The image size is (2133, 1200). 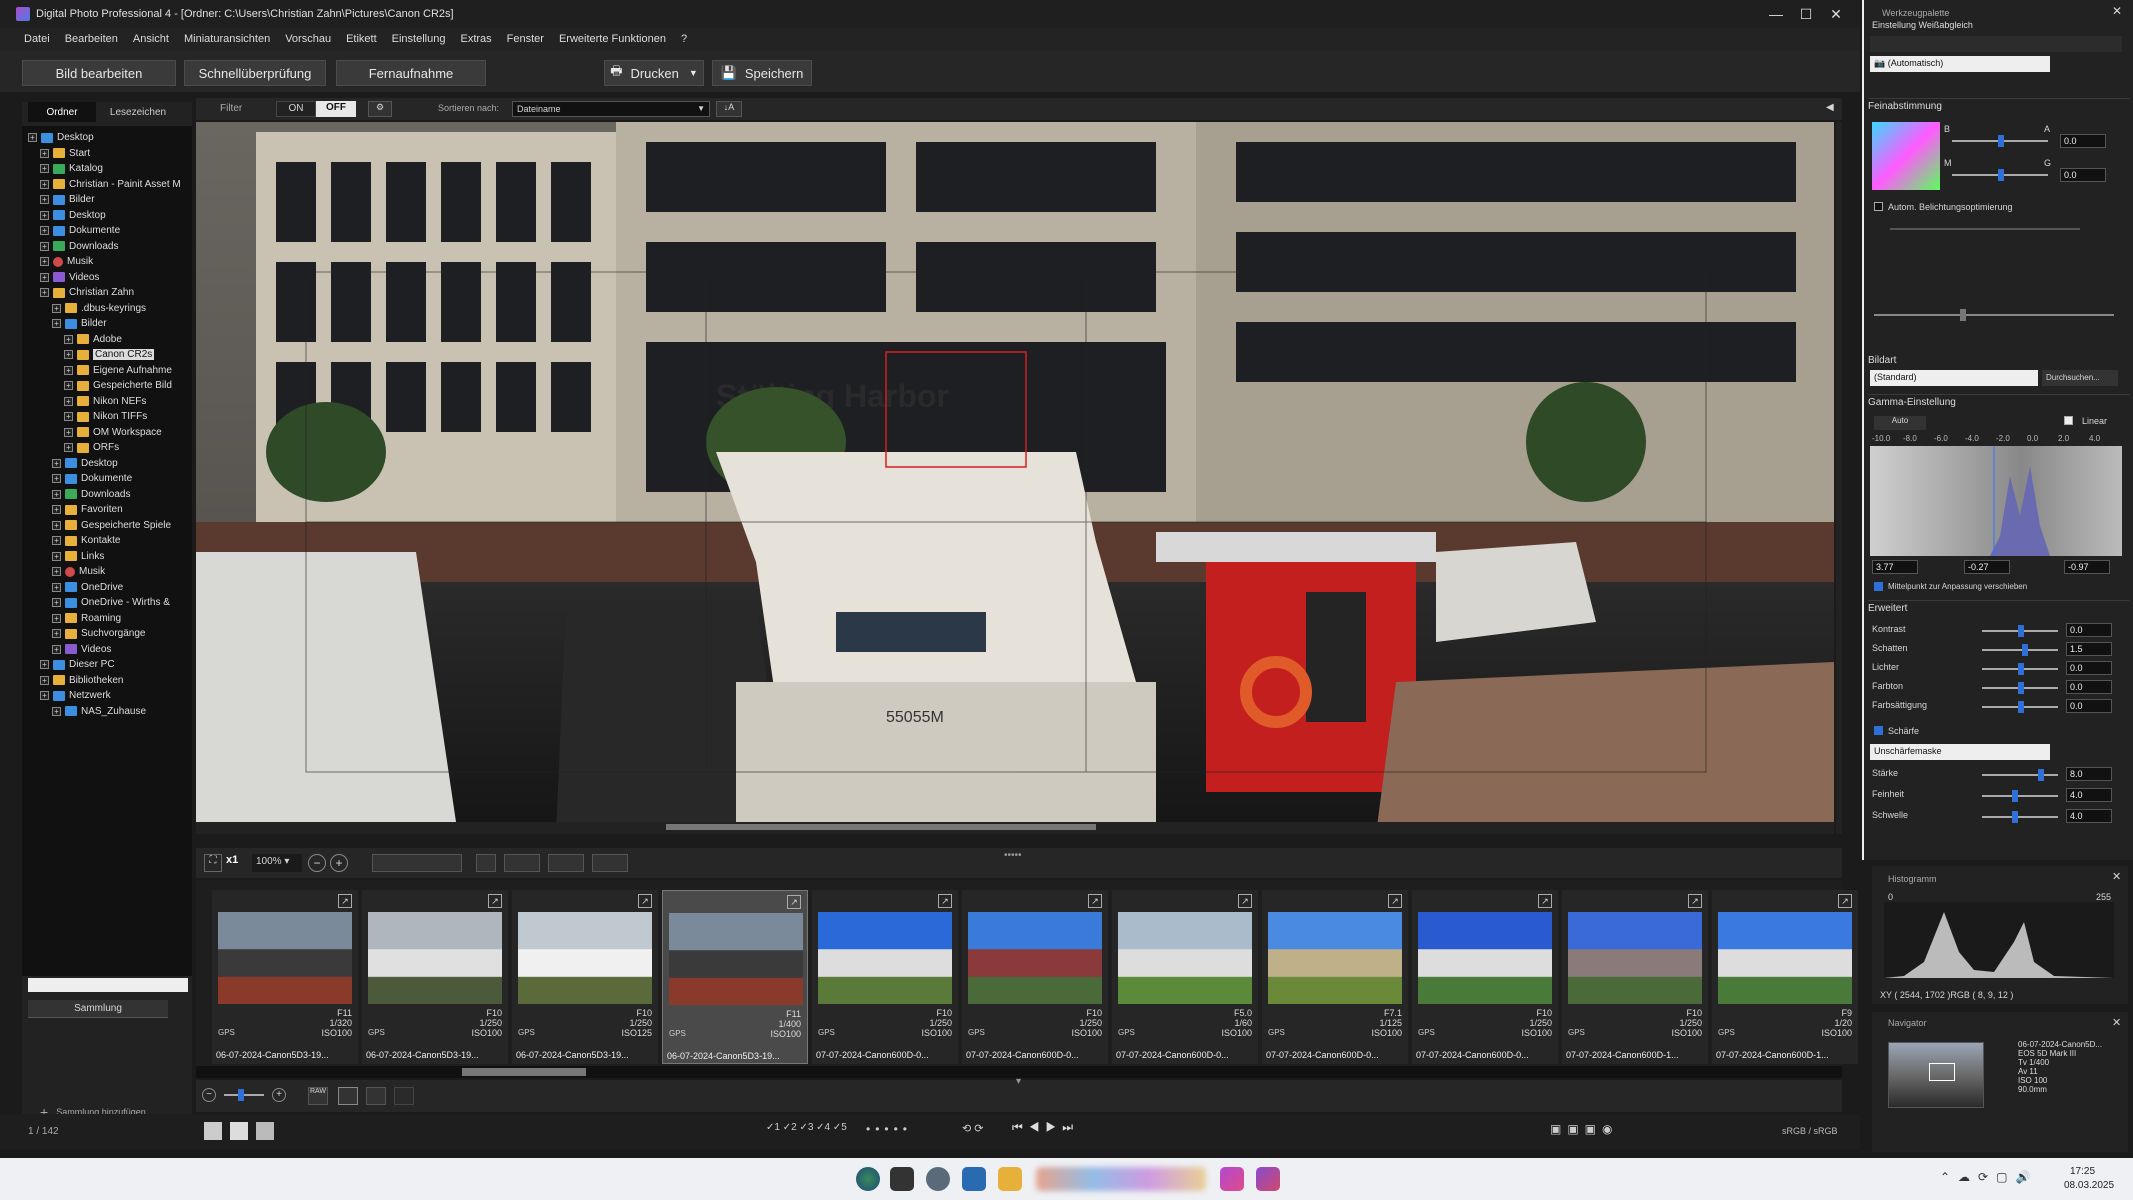 I want to click on collapse-down-icon: ▾, so click(x=1018, y=1081).